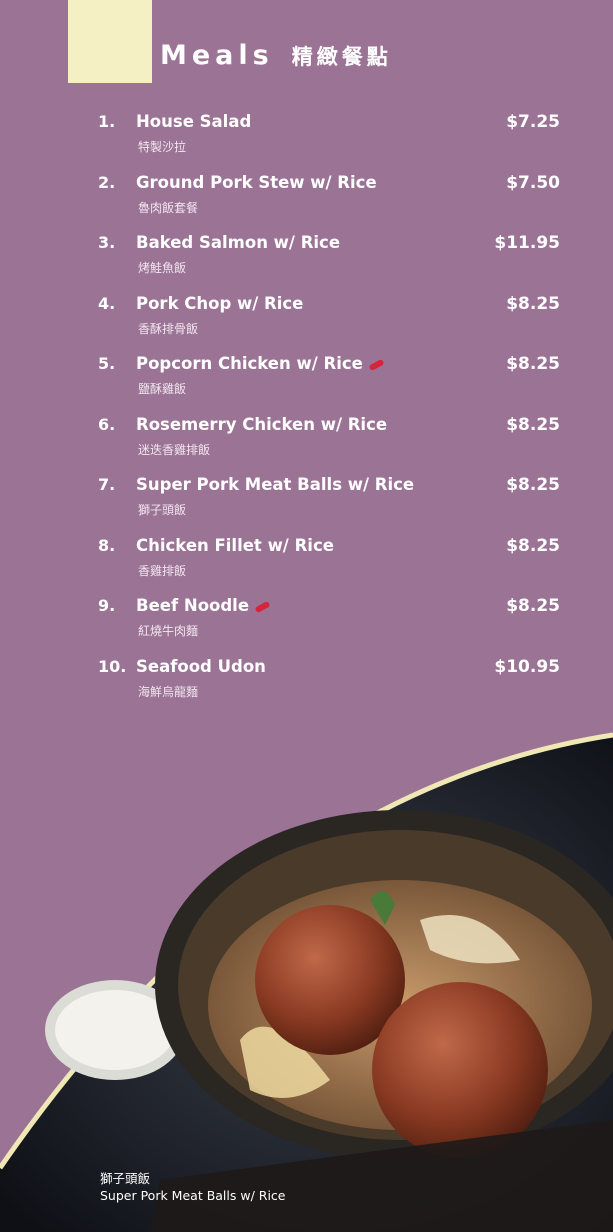  Describe the element at coordinates (193, 1187) in the screenshot. I see `photo-caption: 獅子頭飯 Super Pork Meat Balls w/ Rice` at that location.